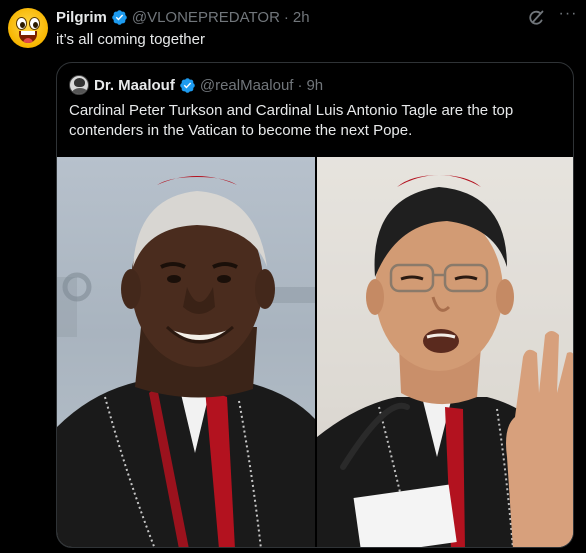 The image size is (586, 553). I want to click on quoted-tweet-header: Dr. Maalouf @realMaalouf · 9h, so click(196, 85).